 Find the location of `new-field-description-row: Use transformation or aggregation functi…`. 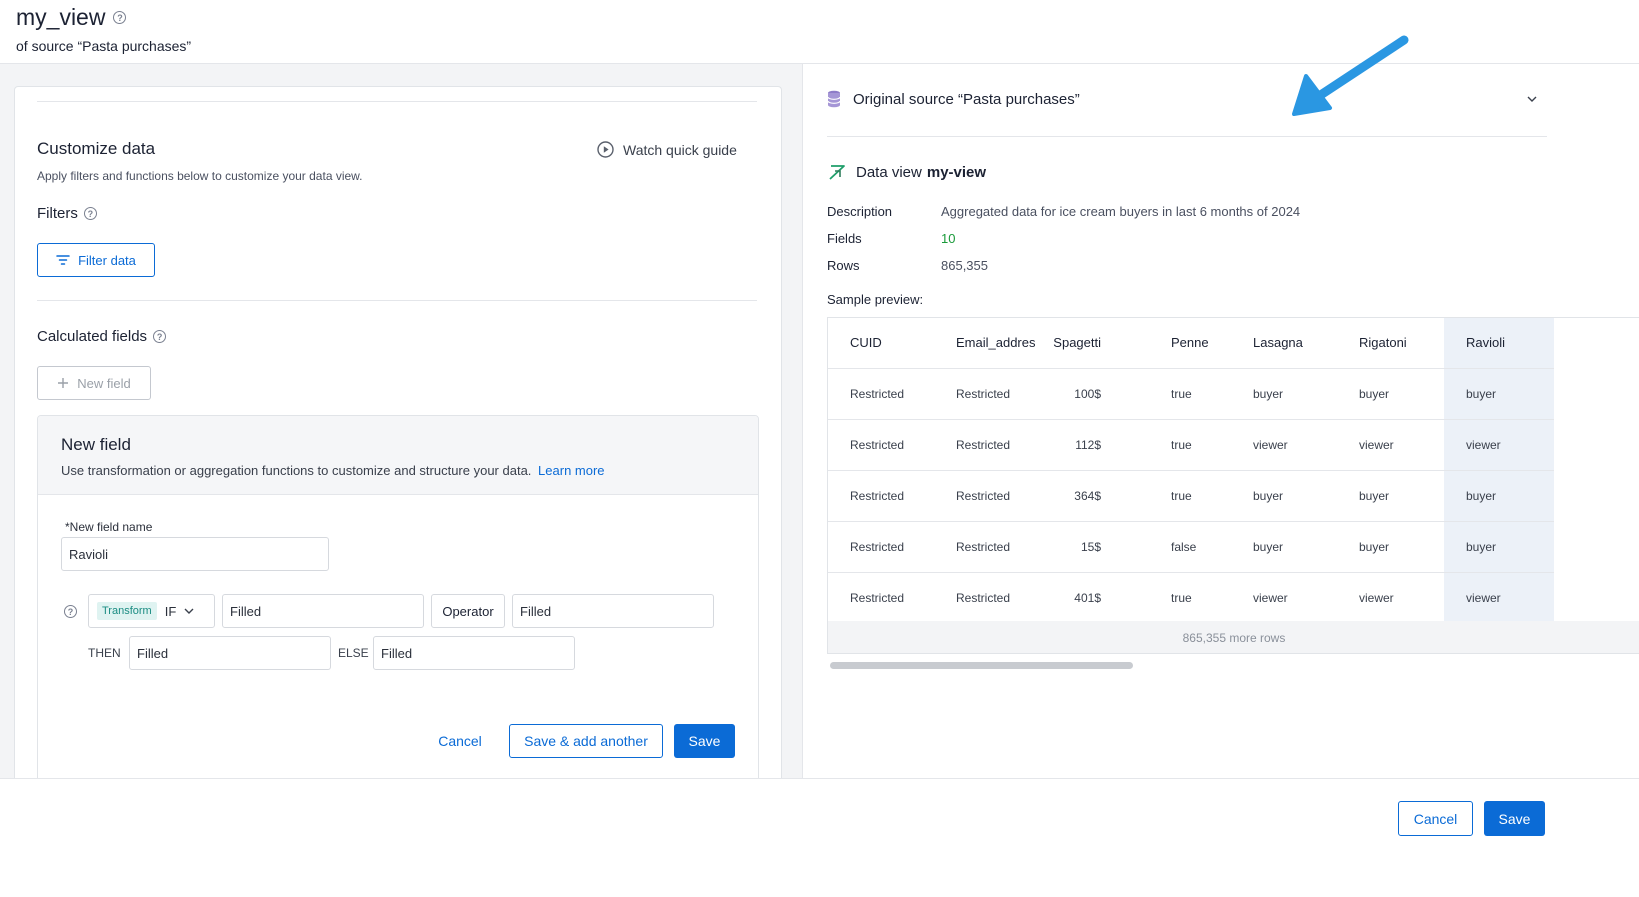

new-field-description-row: Use transformation or aggregation functi… is located at coordinates (333, 470).